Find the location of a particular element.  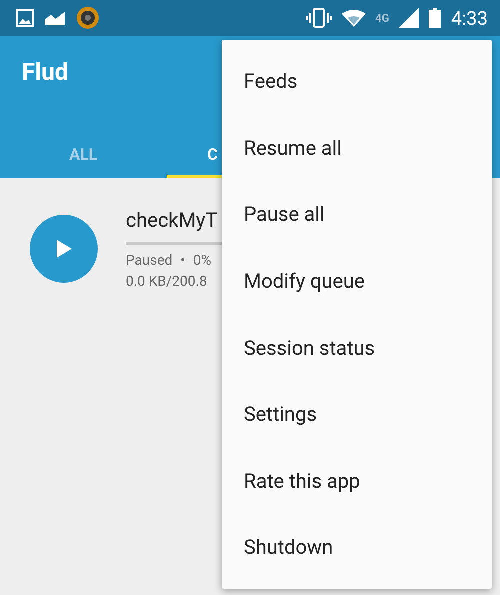

vibrate-icon is located at coordinates (319, 18).